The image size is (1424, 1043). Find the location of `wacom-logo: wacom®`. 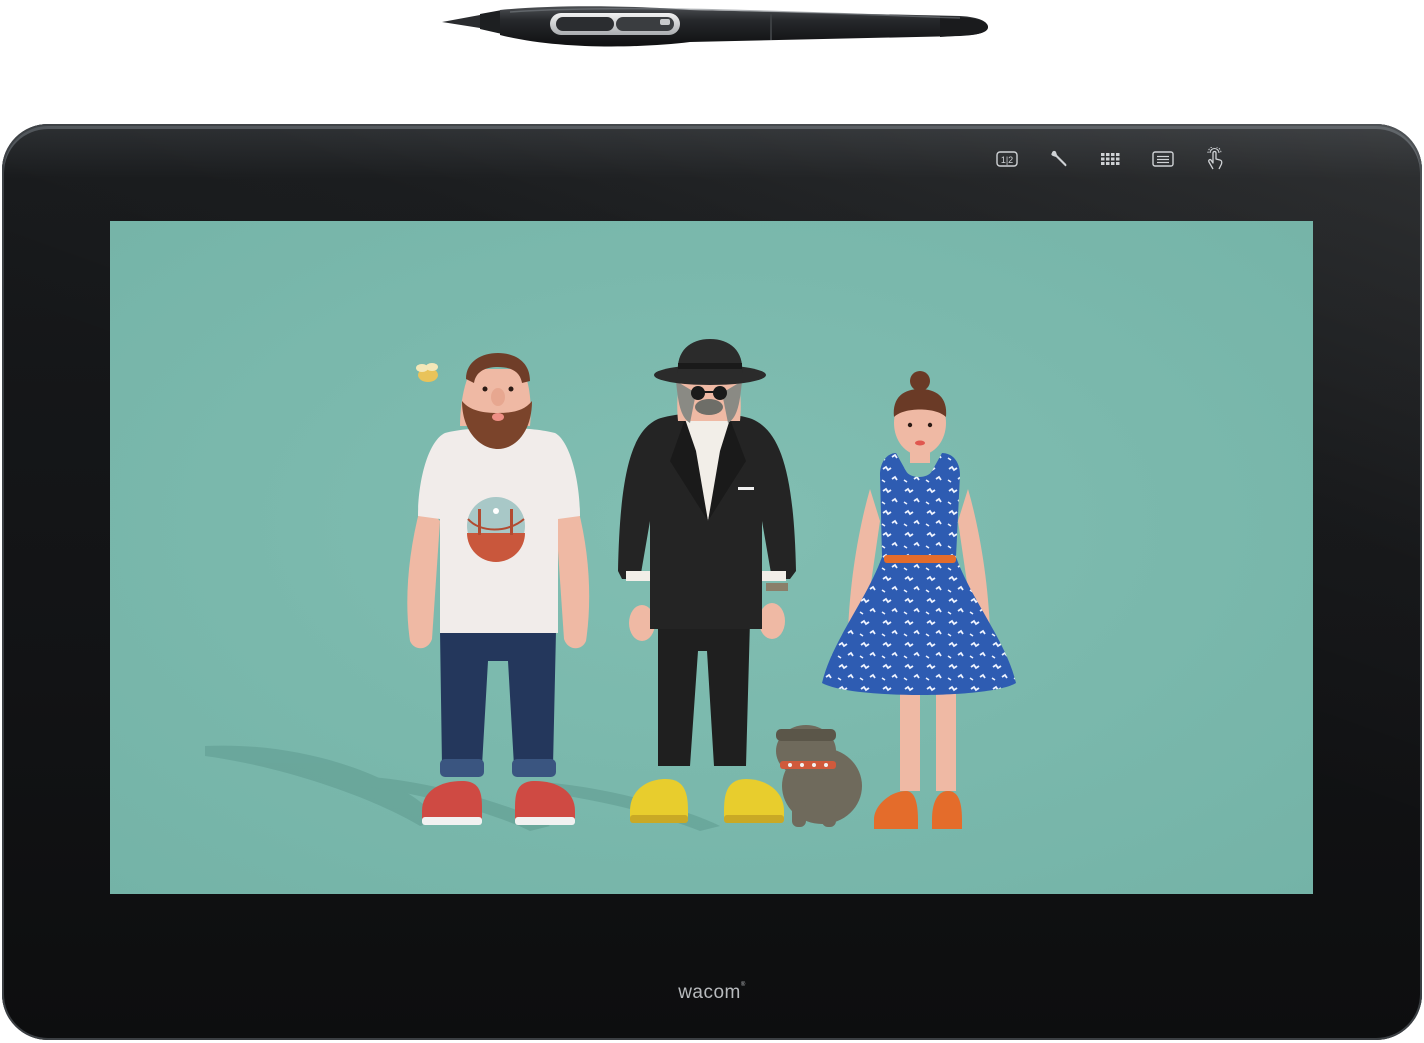

wacom-logo: wacom® is located at coordinates (712, 992).